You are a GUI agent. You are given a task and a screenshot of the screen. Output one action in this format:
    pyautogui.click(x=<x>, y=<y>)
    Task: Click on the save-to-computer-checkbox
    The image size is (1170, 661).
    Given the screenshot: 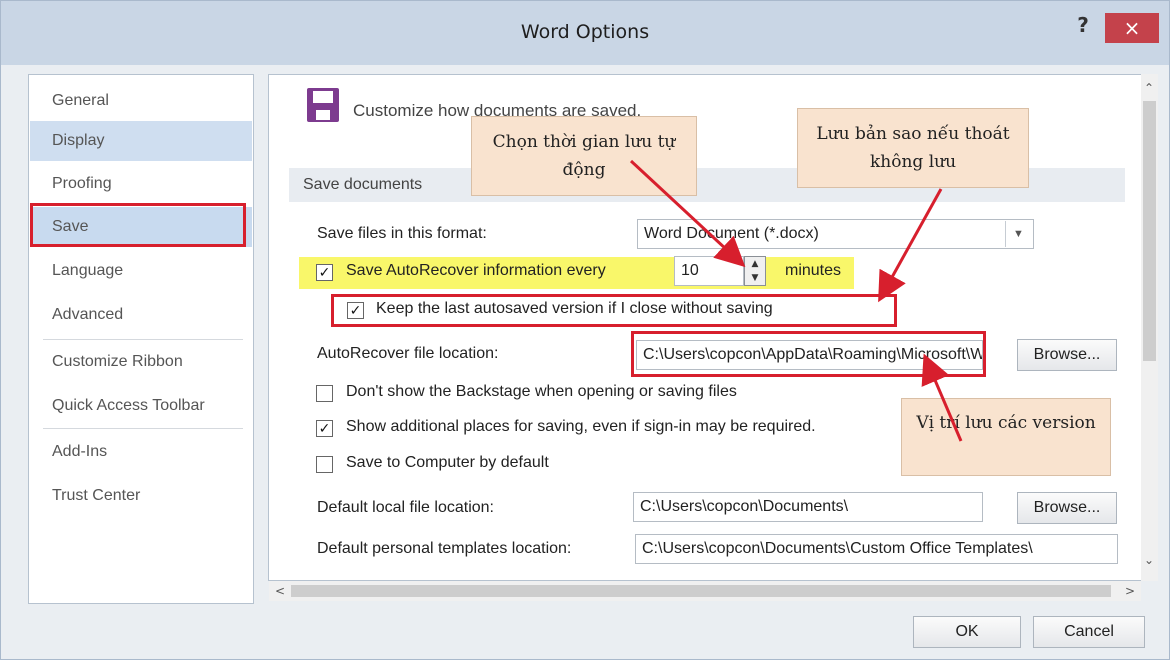 What is the action you would take?
    pyautogui.click(x=324, y=464)
    